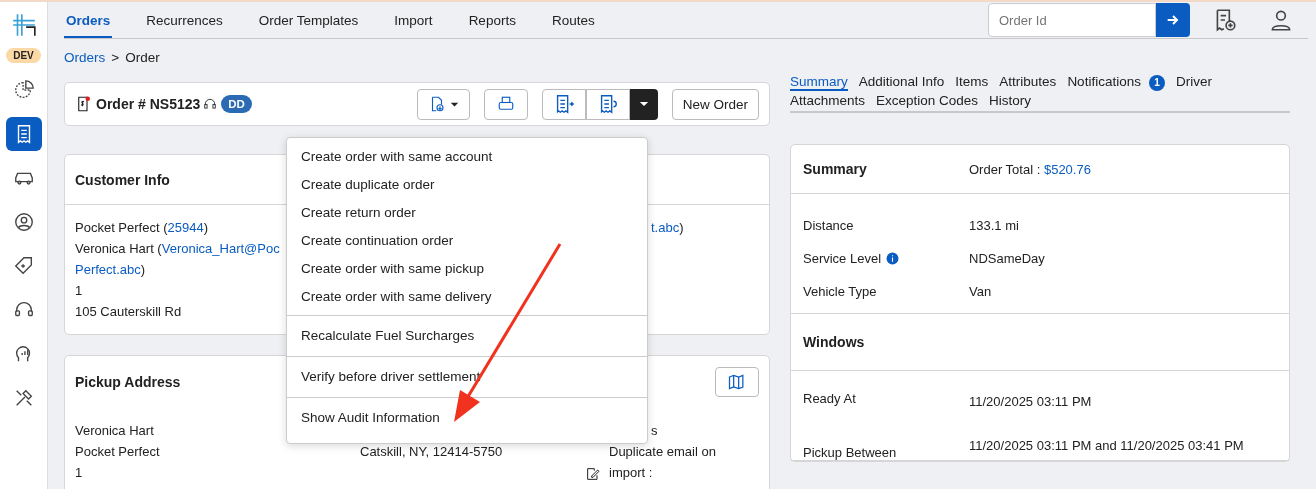 This screenshot has height=489, width=1316. Describe the element at coordinates (667, 228) in the screenshot. I see `address-line: t.abc)` at that location.